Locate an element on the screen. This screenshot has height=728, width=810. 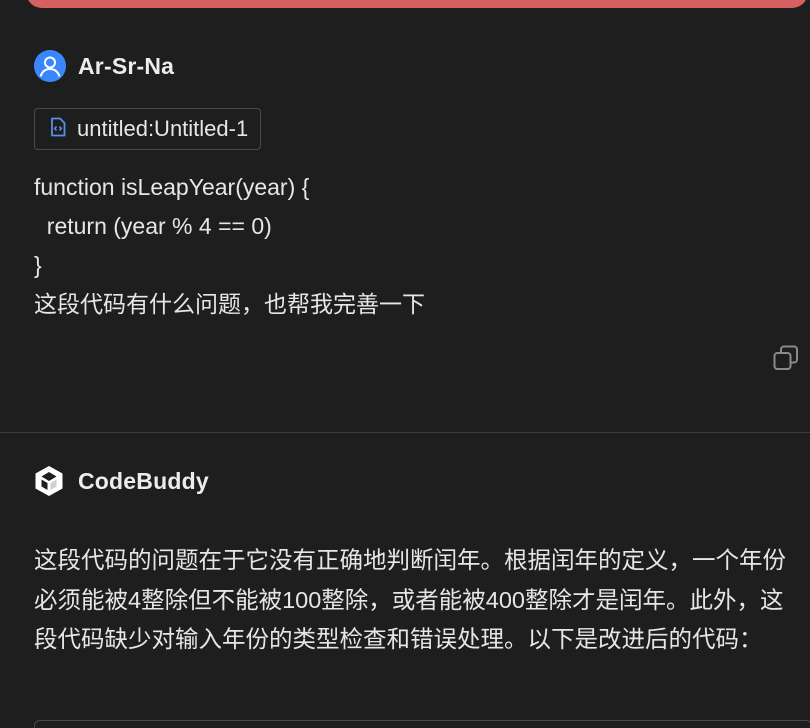
copy-icon is located at coordinates (786, 358).